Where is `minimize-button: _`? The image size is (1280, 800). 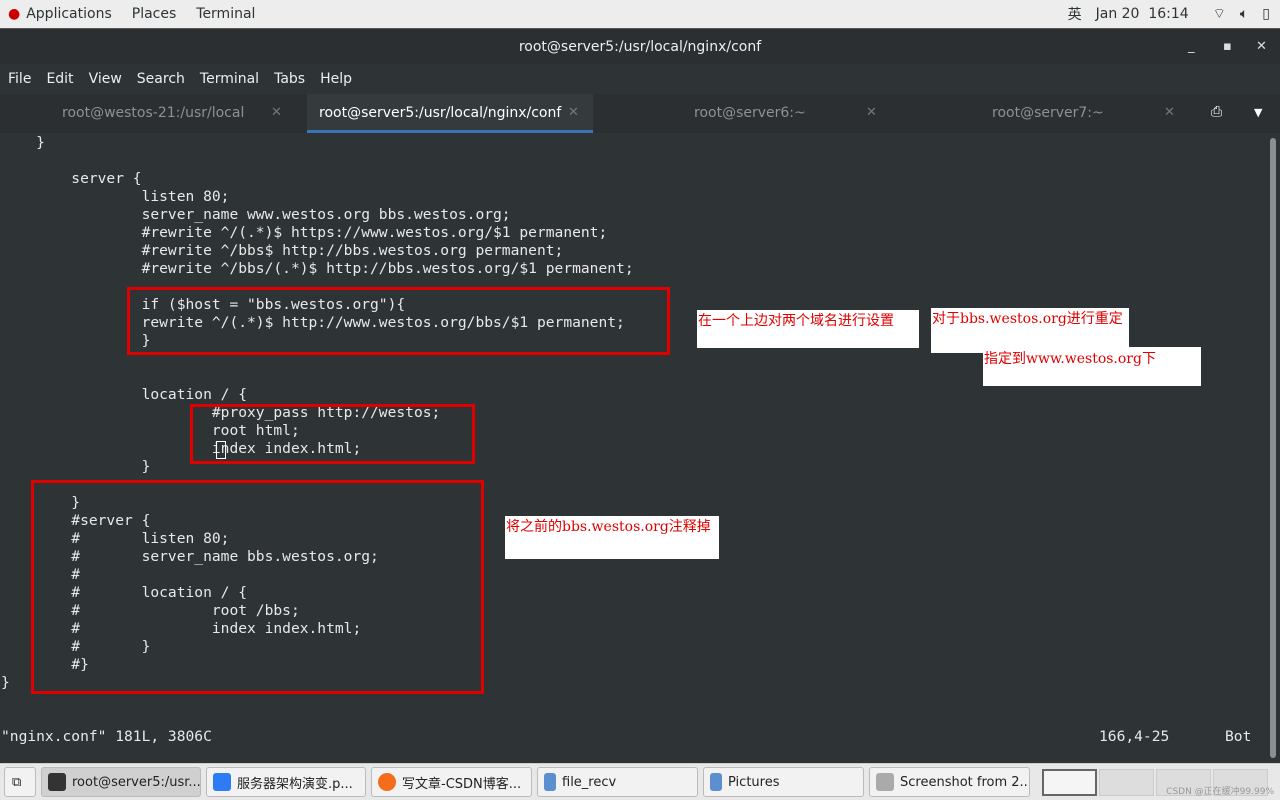
minimize-button: _ is located at coordinates (1191, 47).